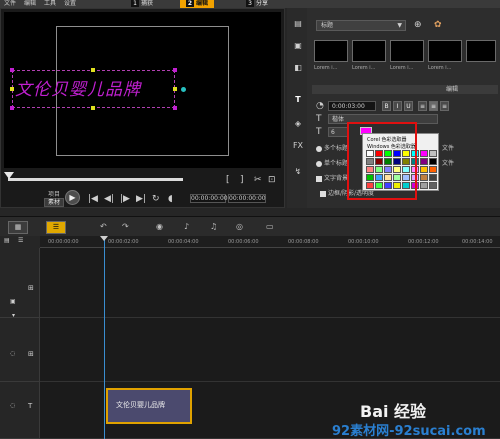  What do you see at coordinates (31, 288) in the screenshot?
I see `video-track-icon: ⊞` at bounding box center [31, 288].